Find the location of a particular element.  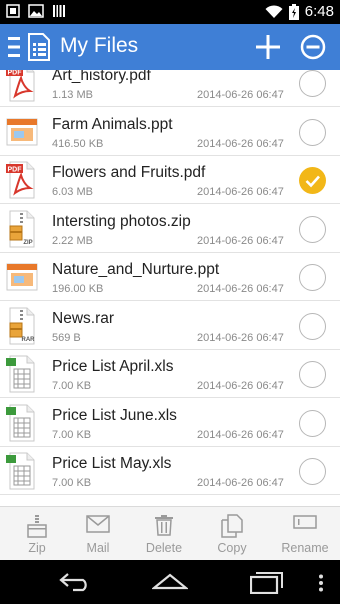

file-size: 1.13 MB is located at coordinates (72, 95).